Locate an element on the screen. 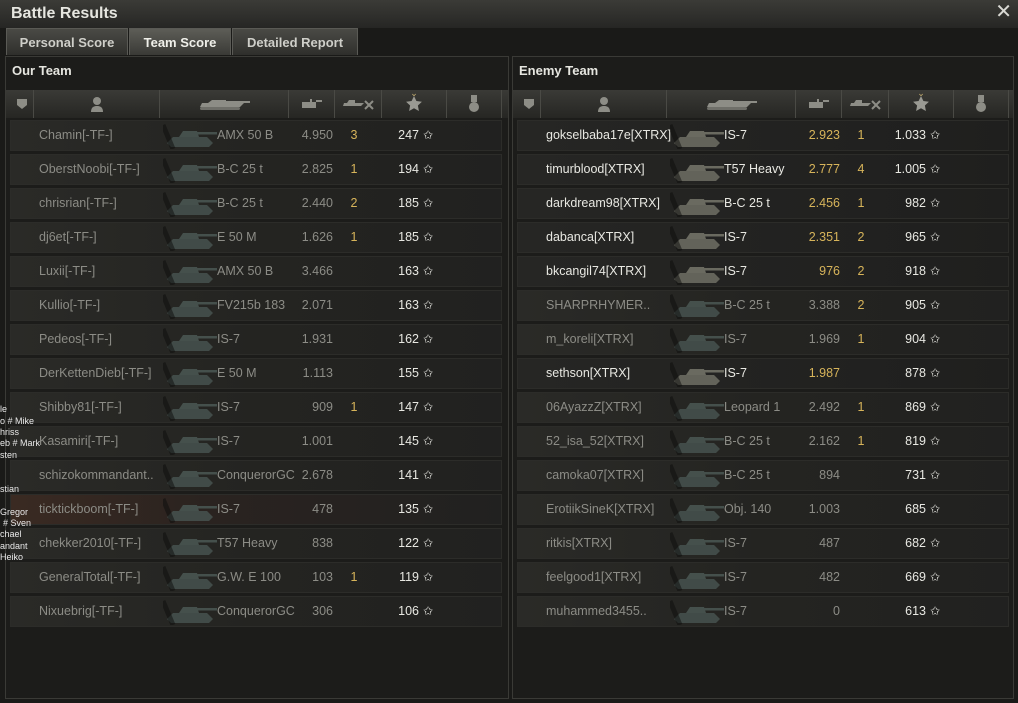 This screenshot has height=703, width=1018. enemy-player-row: feelgood1[XTRX] IS-7 482 669 ✩ is located at coordinates (763, 577).